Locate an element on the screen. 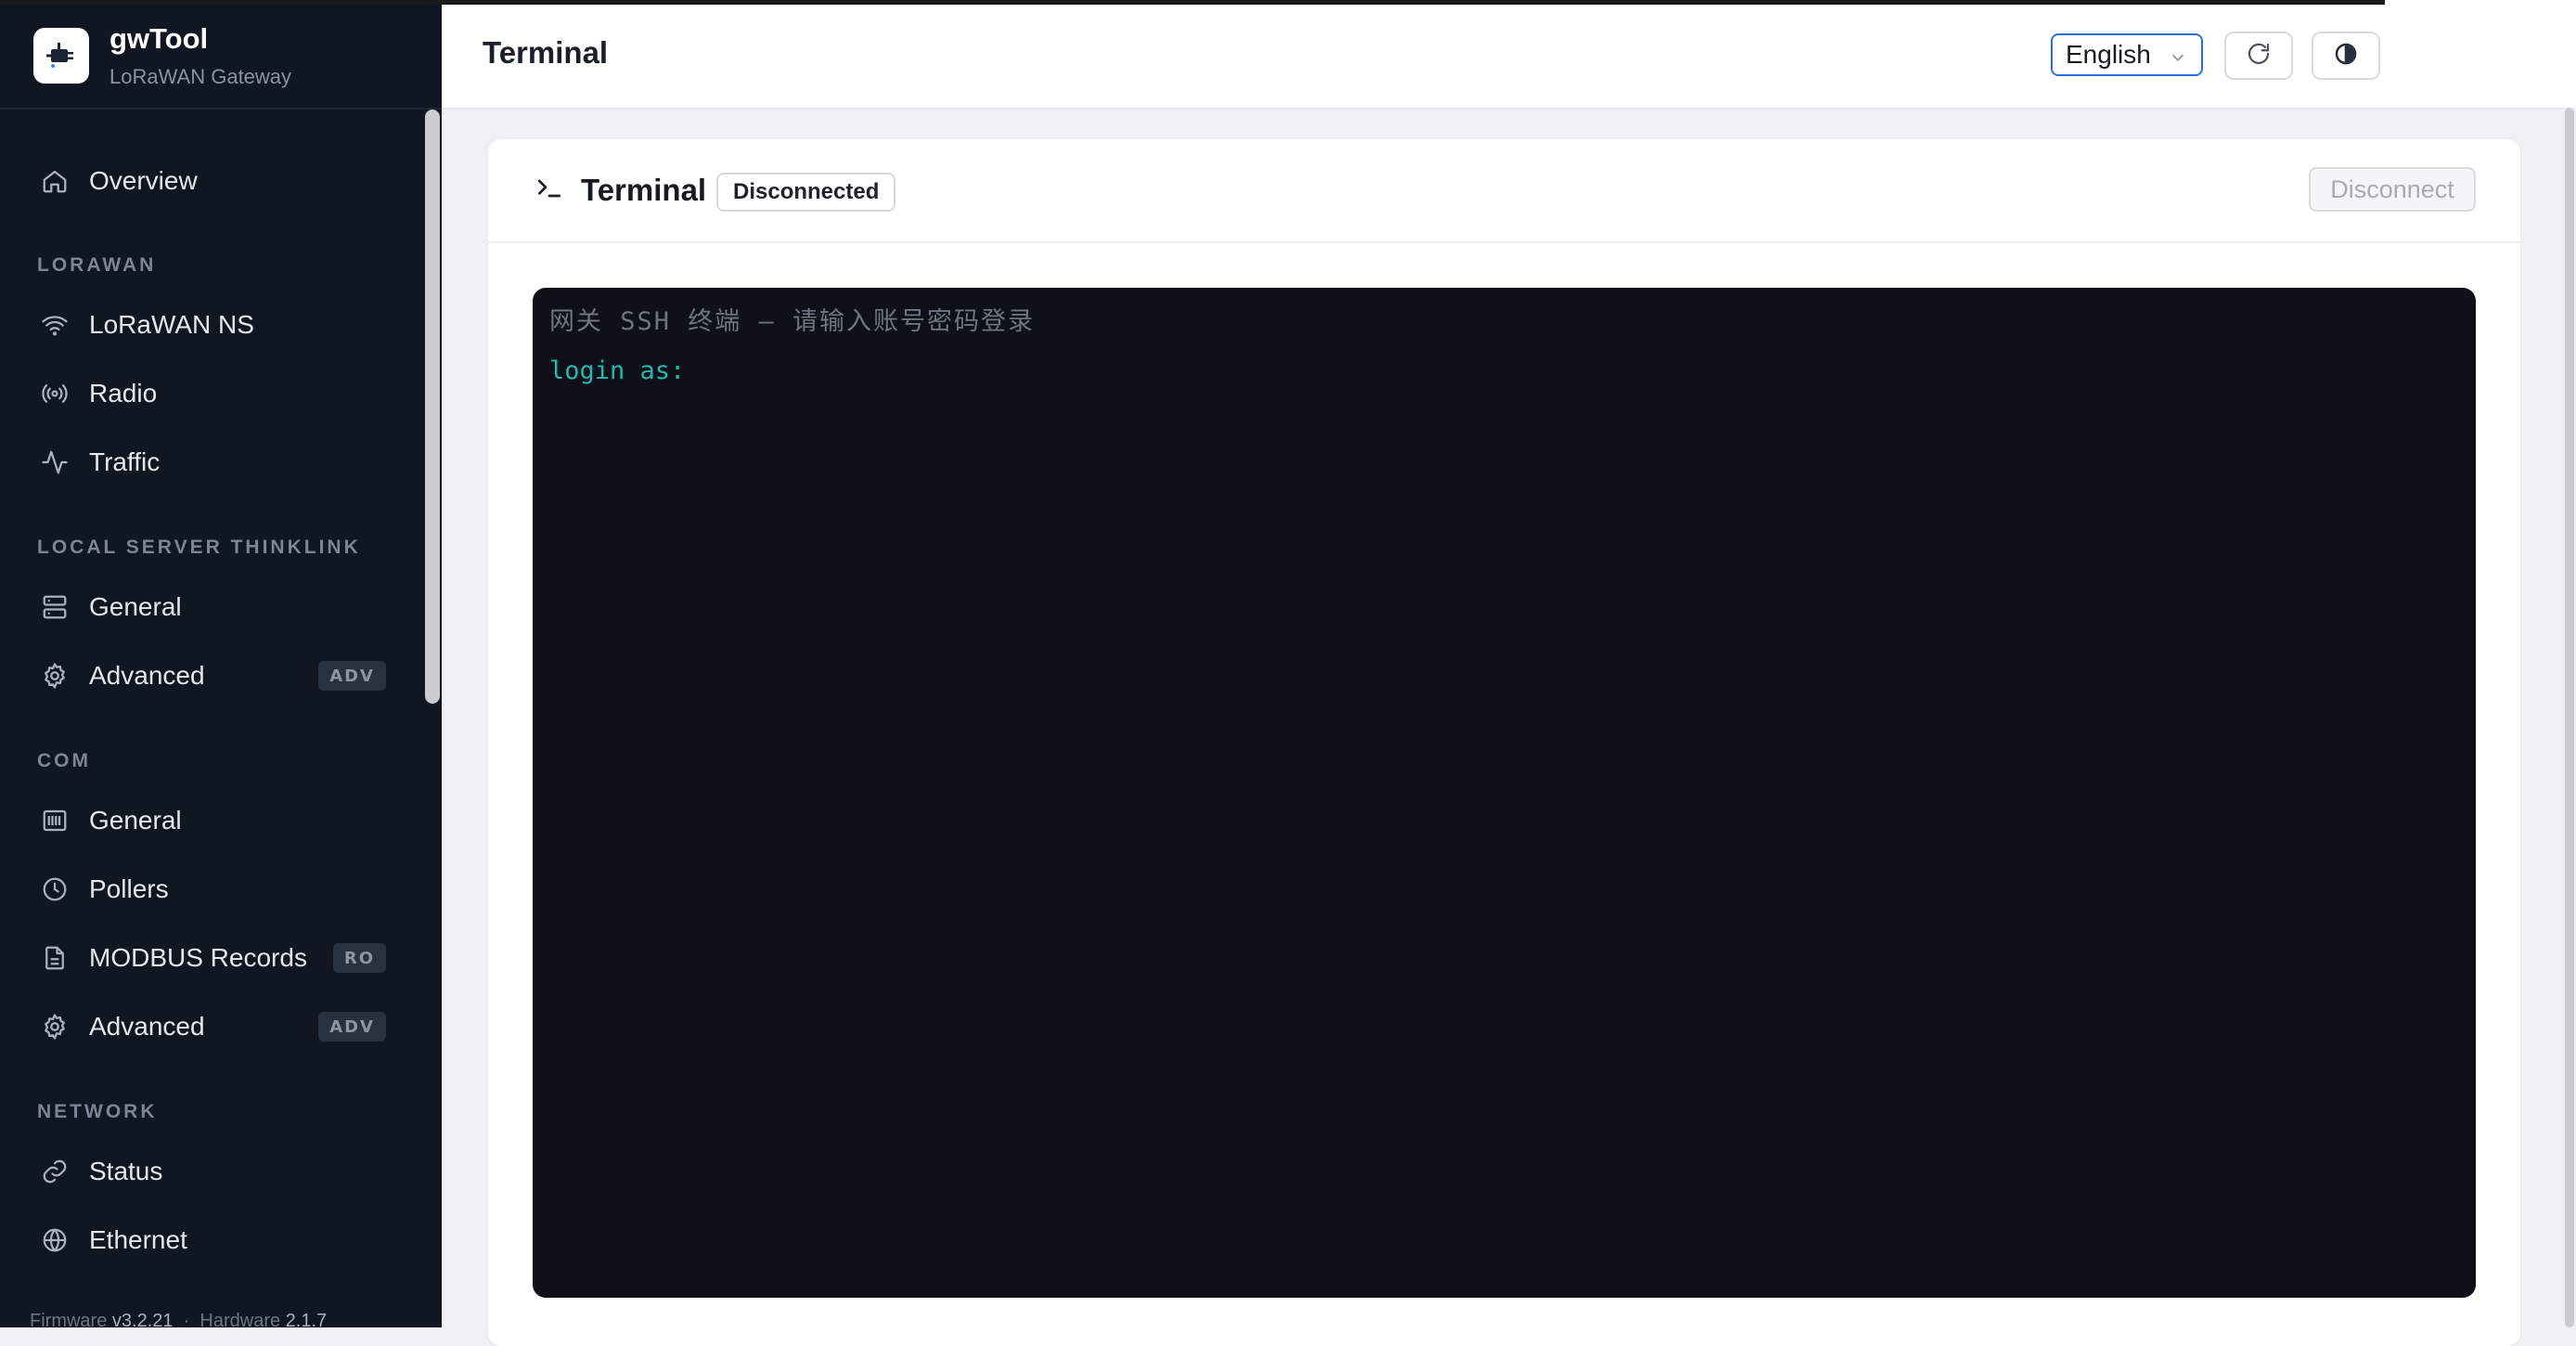 The image size is (2576, 1346). clock-icon is located at coordinates (54, 889).